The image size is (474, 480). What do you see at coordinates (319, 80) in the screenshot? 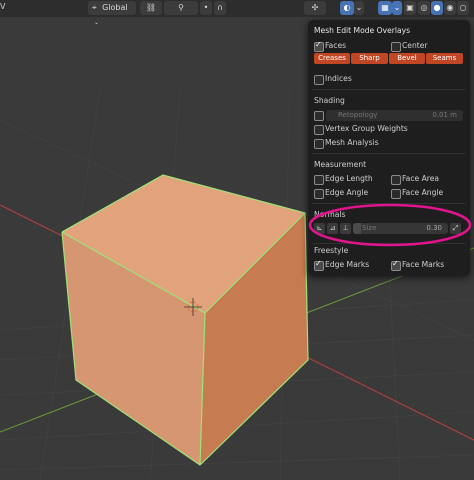
I see `indices-checkbox` at bounding box center [319, 80].